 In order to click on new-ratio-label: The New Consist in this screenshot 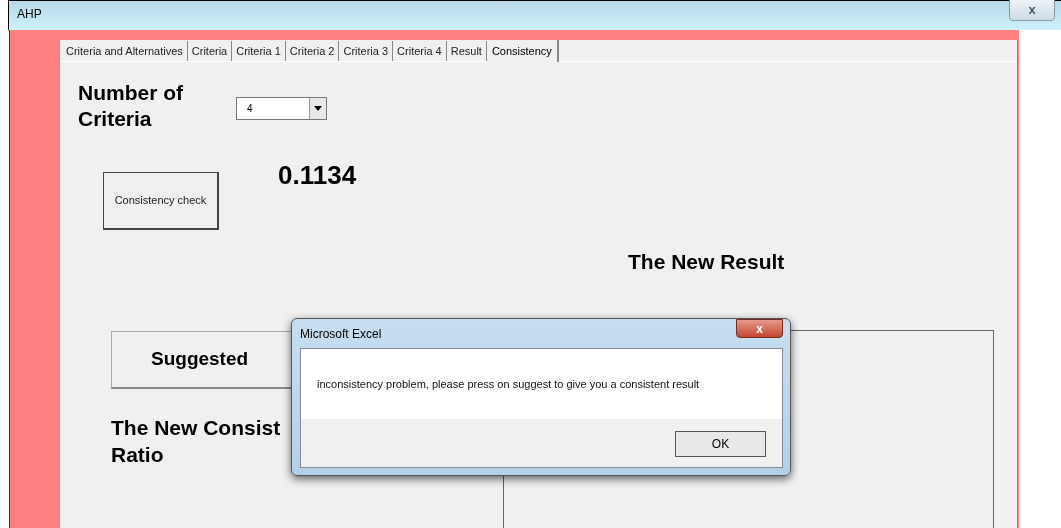, I will do `click(196, 428)`.